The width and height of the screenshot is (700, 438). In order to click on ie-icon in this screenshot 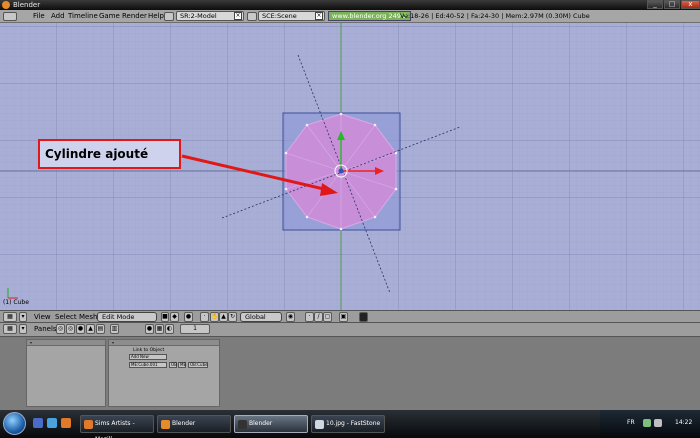, I will do `click(52, 423)`.